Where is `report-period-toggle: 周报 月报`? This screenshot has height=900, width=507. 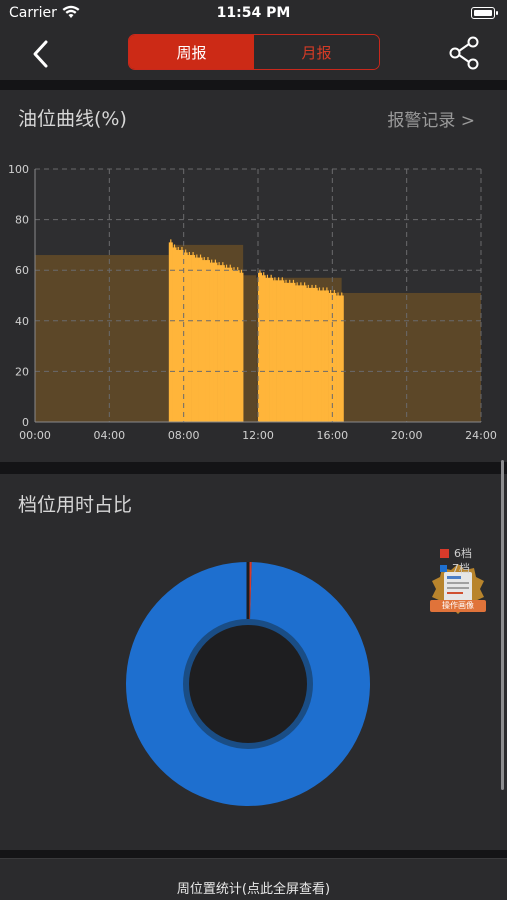 report-period-toggle: 周报 月报 is located at coordinates (254, 52).